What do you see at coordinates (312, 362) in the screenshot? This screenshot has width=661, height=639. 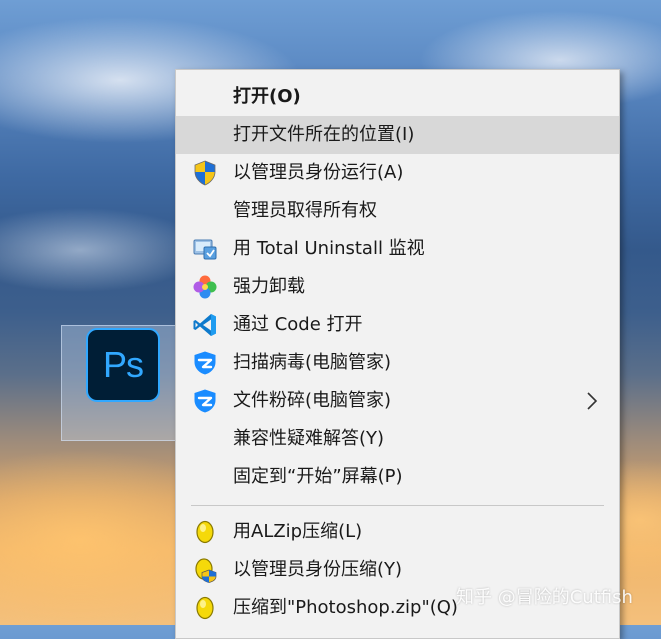 I see `menu-item-label: 扫描病毒(电脑管家)` at bounding box center [312, 362].